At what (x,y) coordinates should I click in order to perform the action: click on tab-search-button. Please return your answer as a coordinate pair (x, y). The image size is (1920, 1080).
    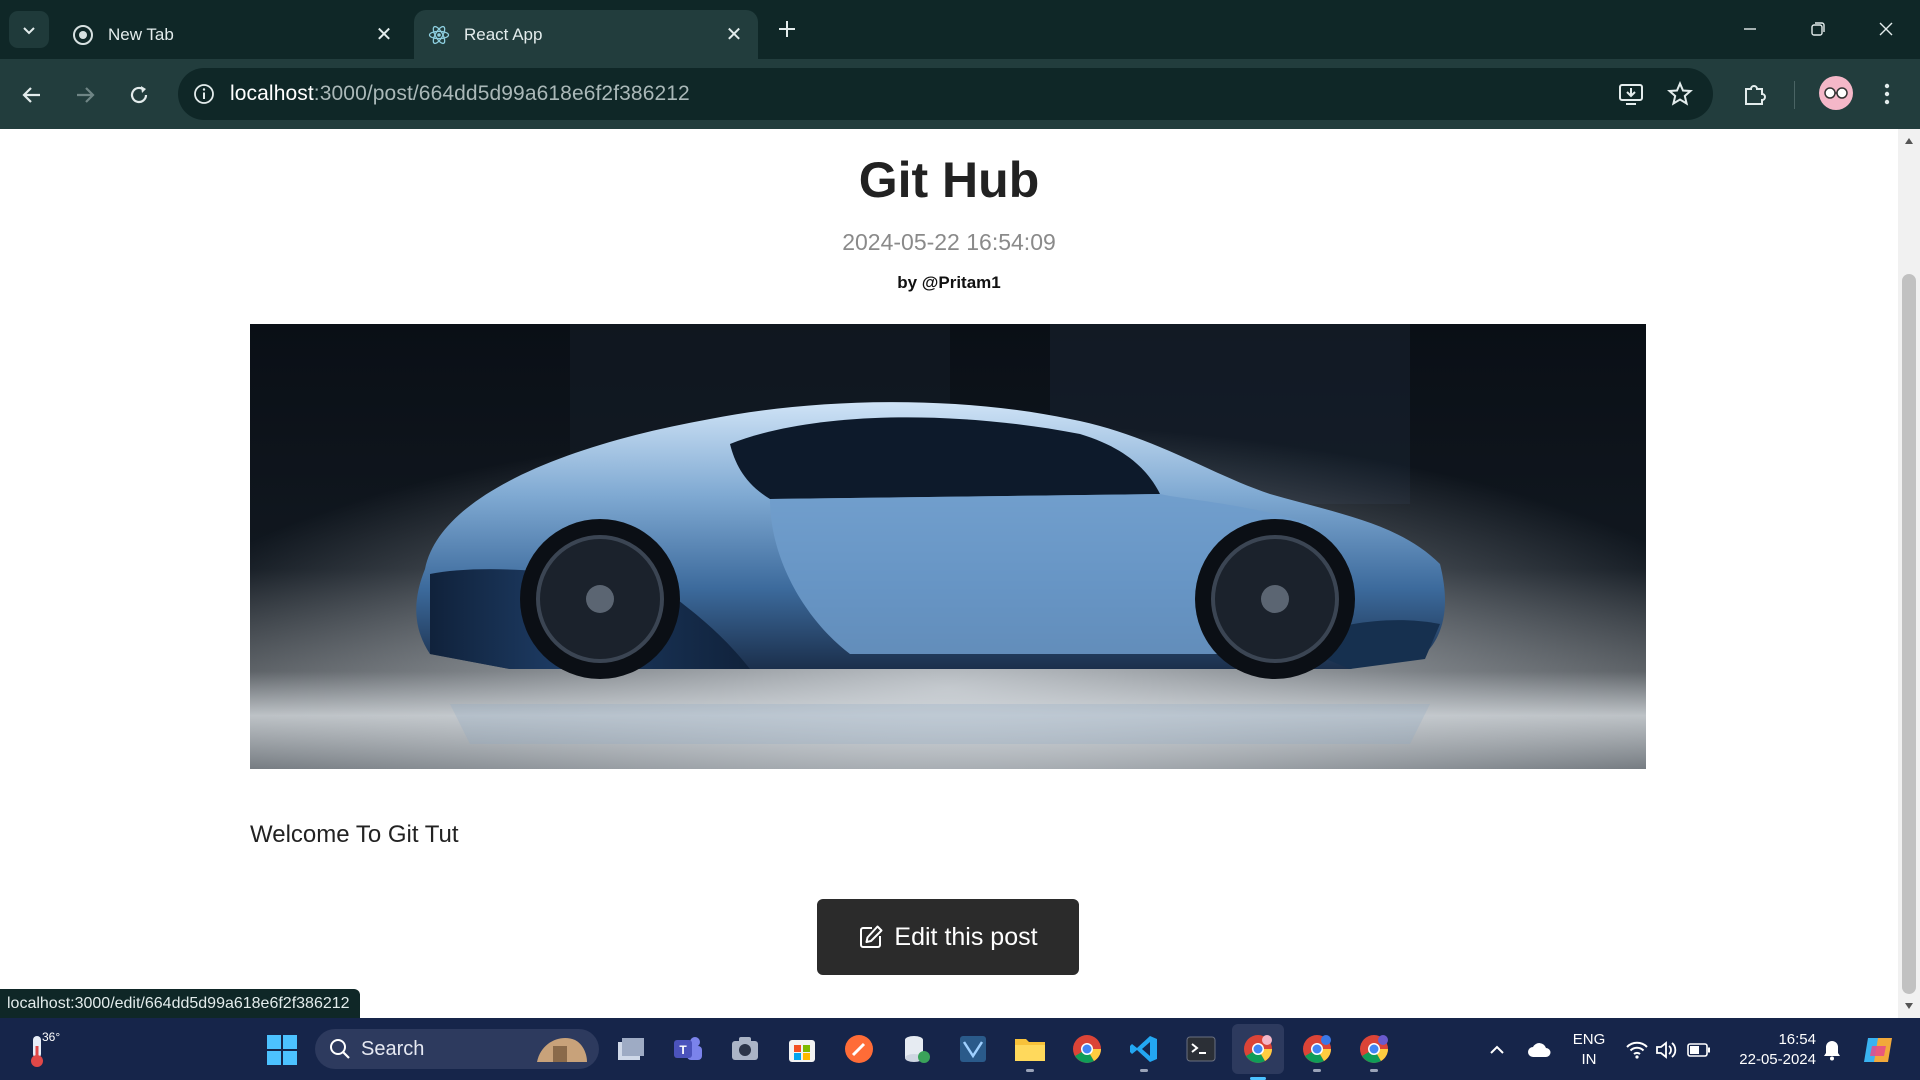
    Looking at the image, I should click on (29, 29).